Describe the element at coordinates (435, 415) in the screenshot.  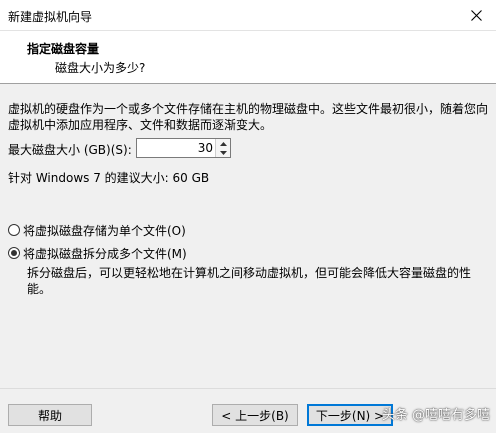
I see `watermark: 头条 @嘻嘻有多嘻` at that location.